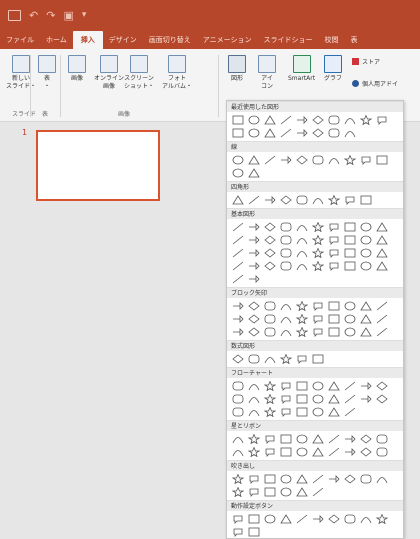 Image resolution: width=420 pixels, height=539 pixels. What do you see at coordinates (170, 42) in the screenshot?
I see `tab-4: 画面切り替え` at bounding box center [170, 42].